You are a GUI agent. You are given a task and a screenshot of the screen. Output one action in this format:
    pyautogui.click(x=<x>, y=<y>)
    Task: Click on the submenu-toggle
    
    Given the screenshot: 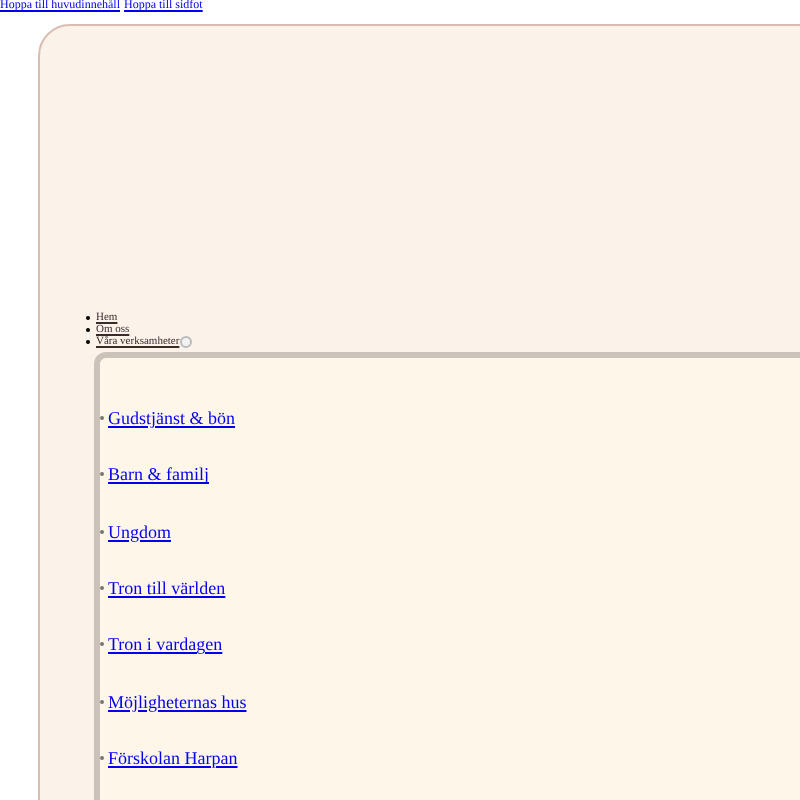 What is the action you would take?
    pyautogui.click(x=185, y=342)
    